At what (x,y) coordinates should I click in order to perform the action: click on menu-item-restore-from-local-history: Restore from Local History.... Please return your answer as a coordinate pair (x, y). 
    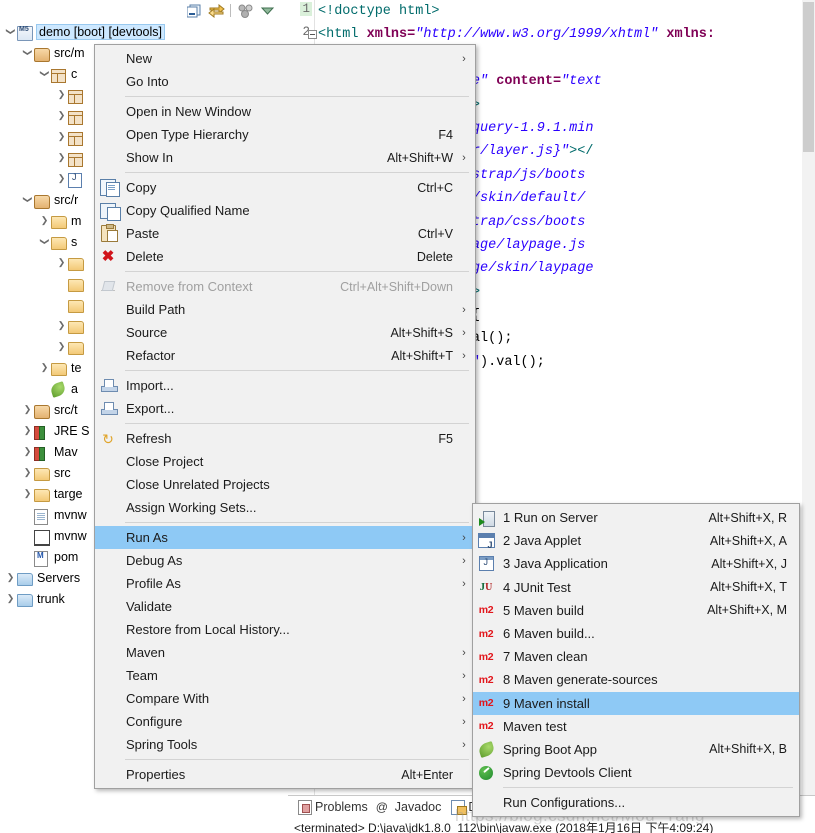
    Looking at the image, I should click on (285, 629).